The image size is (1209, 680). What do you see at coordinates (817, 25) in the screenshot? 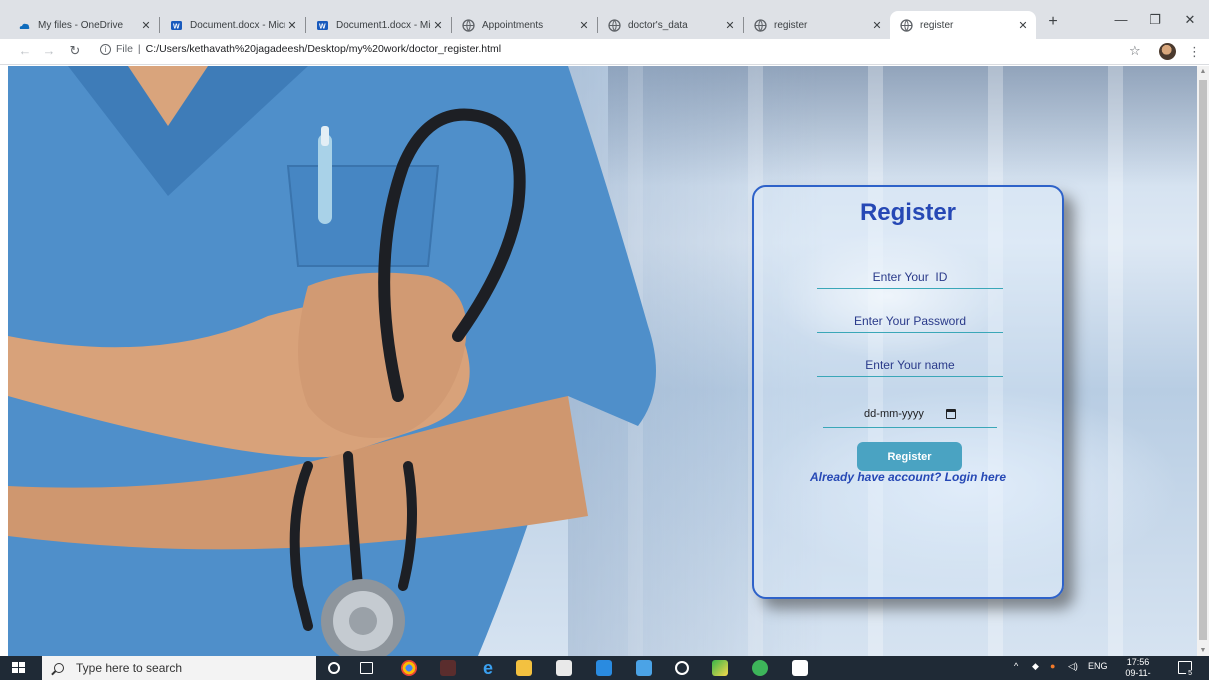
I see `tab-register: register ✕` at bounding box center [817, 25].